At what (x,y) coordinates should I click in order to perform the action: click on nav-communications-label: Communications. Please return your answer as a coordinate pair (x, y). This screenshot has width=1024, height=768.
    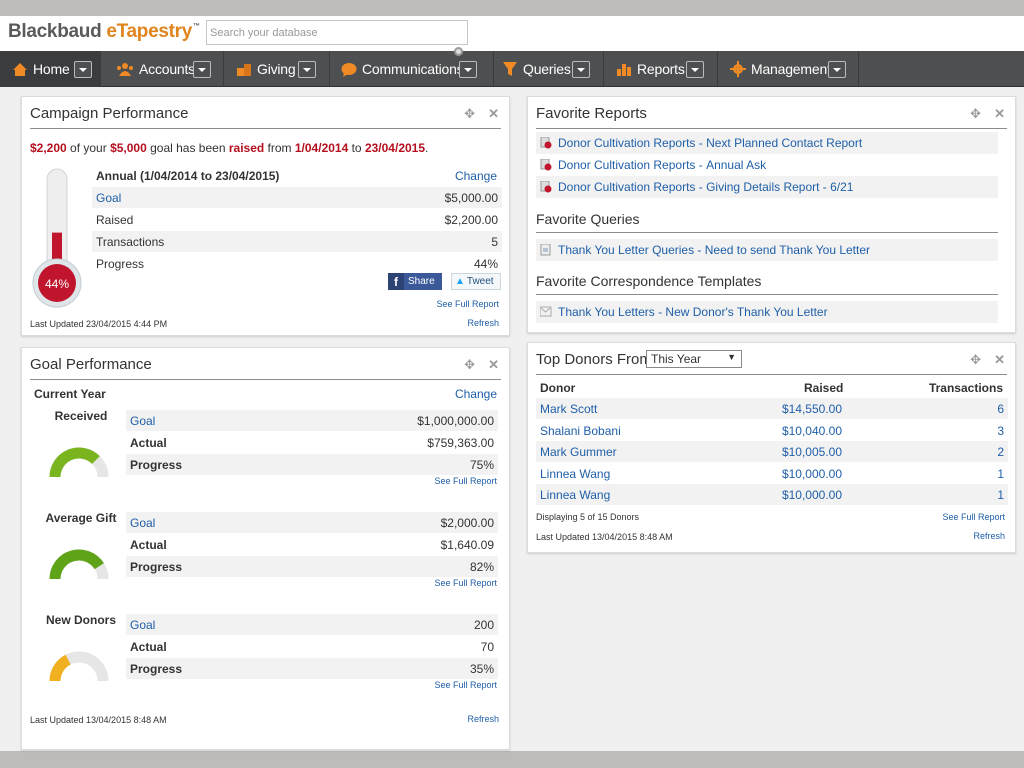
    Looking at the image, I should click on (413, 69).